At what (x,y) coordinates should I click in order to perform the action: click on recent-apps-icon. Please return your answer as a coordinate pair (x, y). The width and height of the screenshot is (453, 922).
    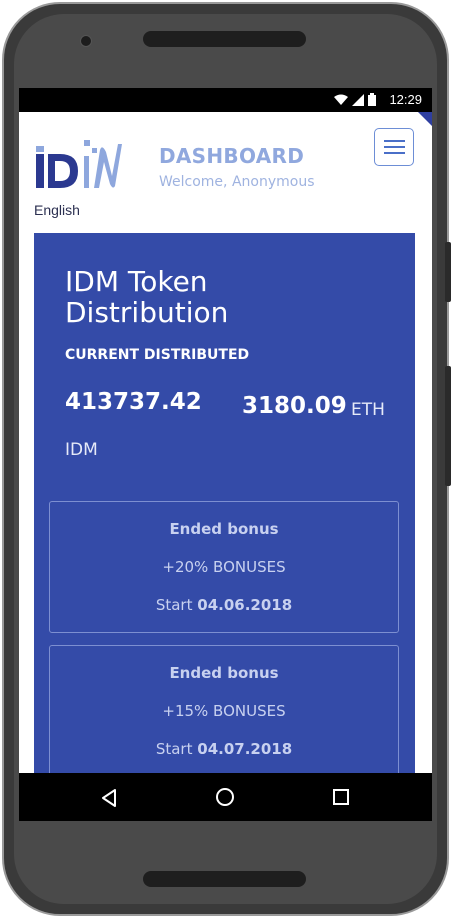
    Looking at the image, I should click on (341, 797).